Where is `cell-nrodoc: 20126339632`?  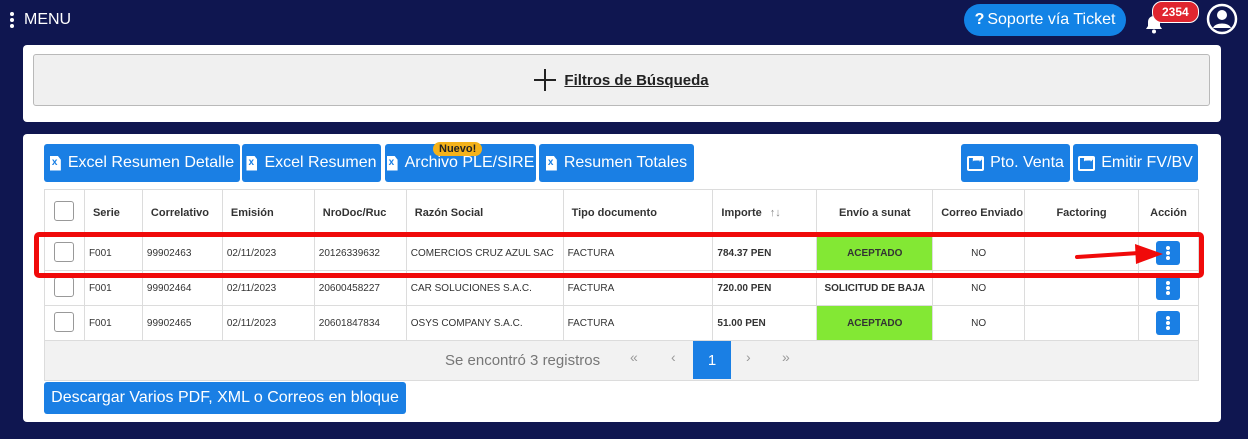 cell-nrodoc: 20126339632 is located at coordinates (360, 253).